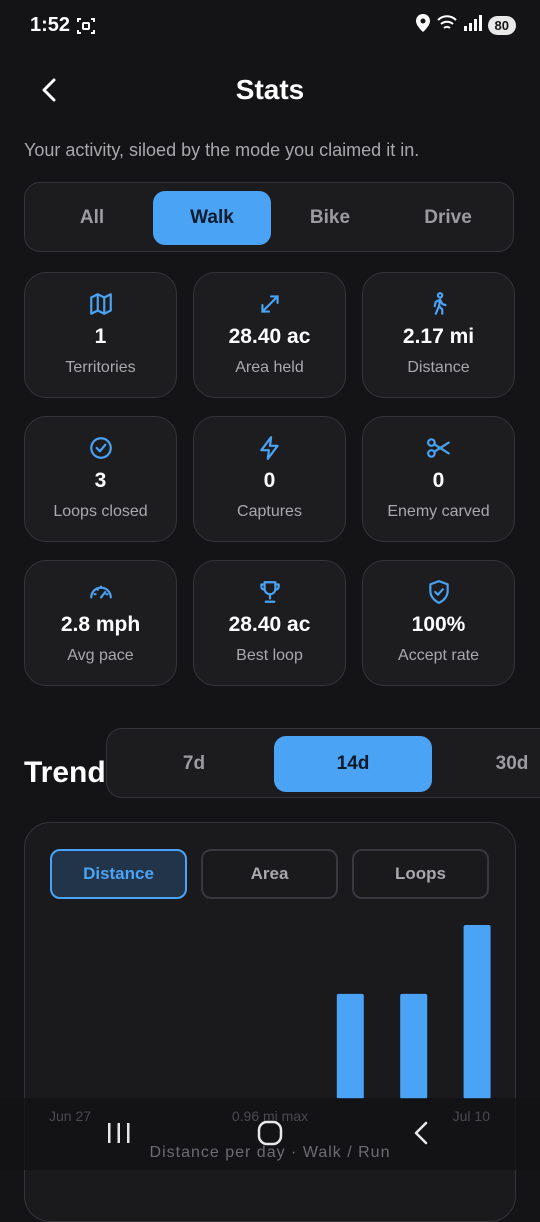  I want to click on stat-tile-loops-closed: 3 Loops closed, so click(100, 479).